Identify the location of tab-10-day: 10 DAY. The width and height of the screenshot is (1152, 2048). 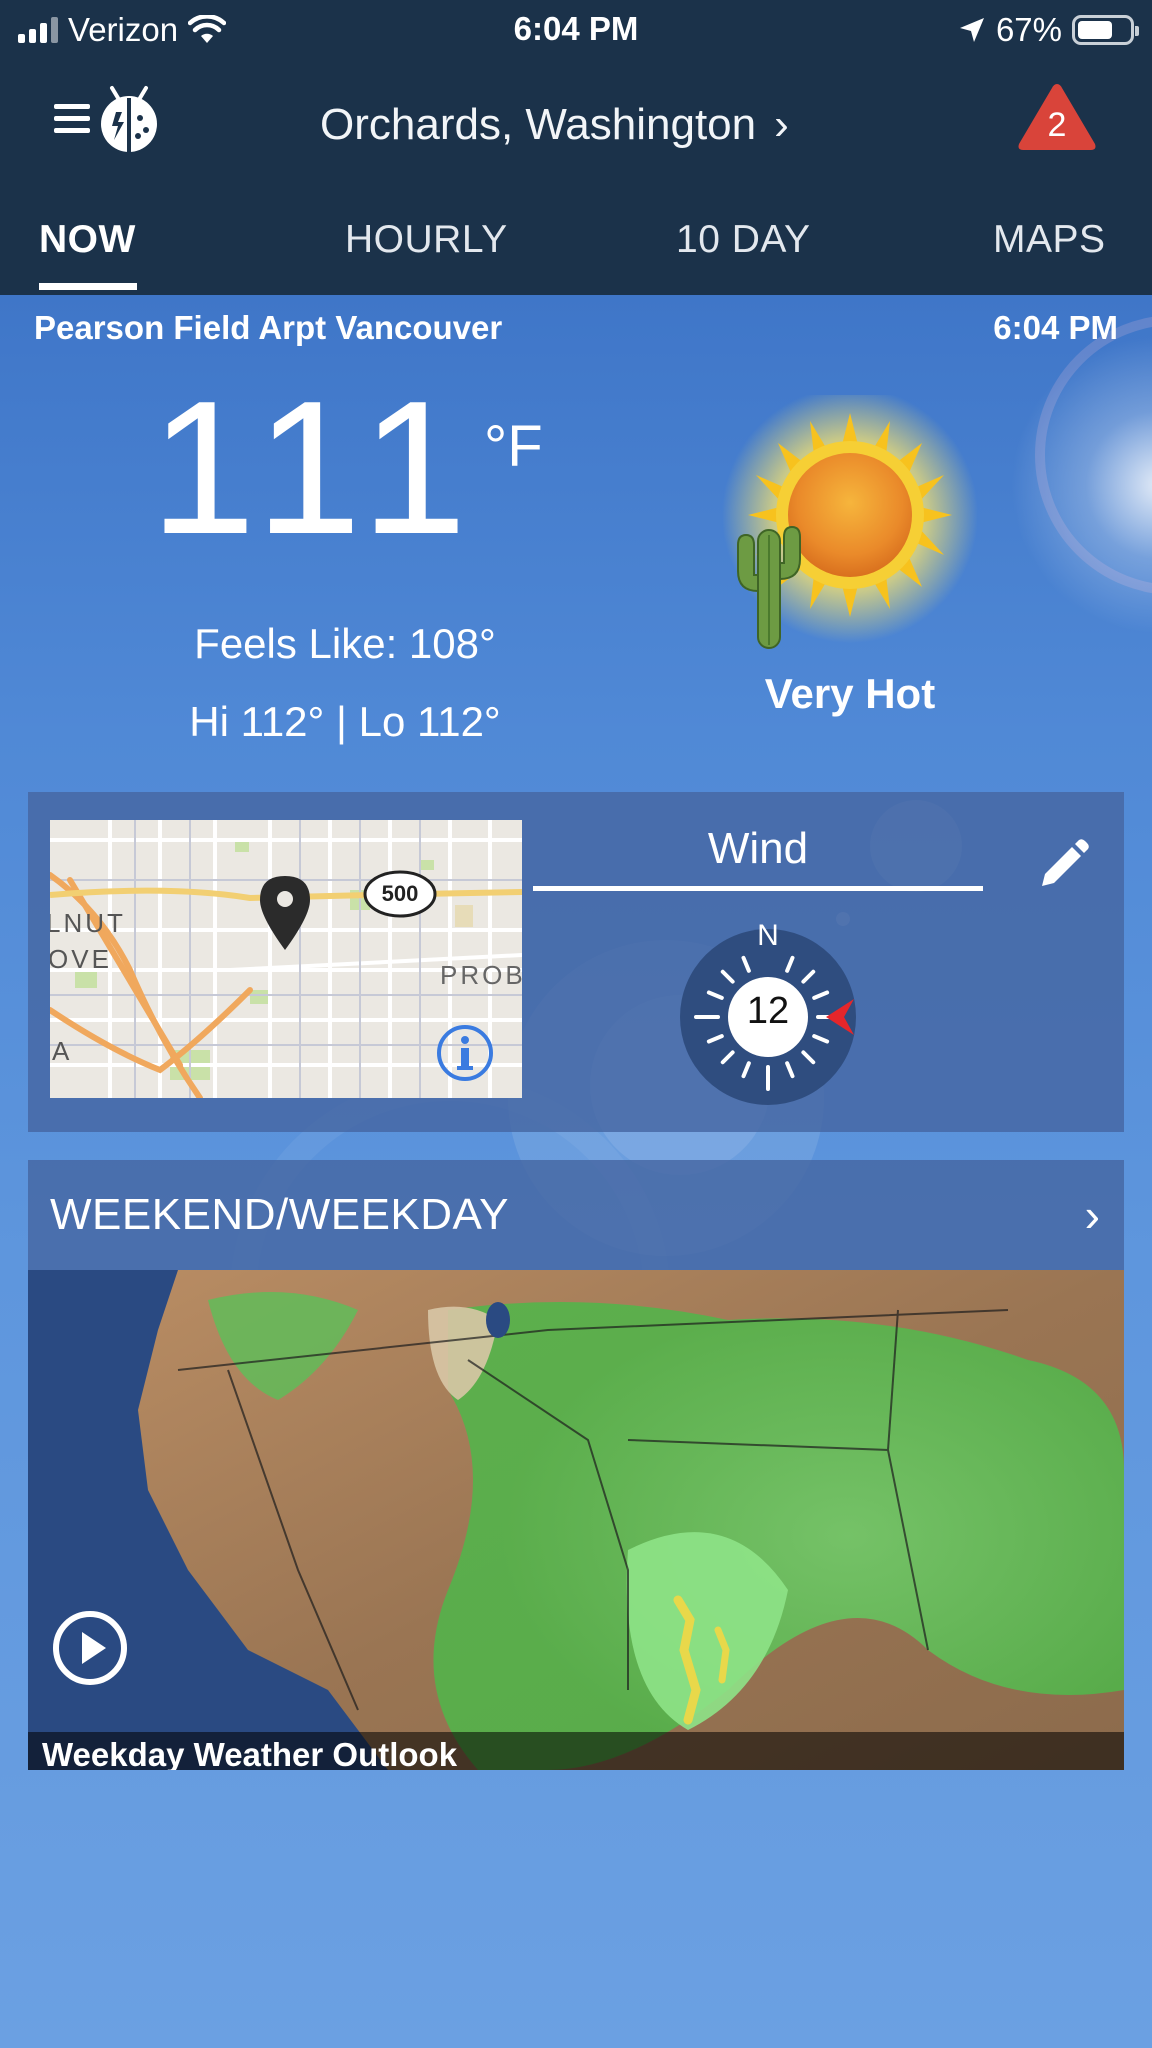
(743, 240).